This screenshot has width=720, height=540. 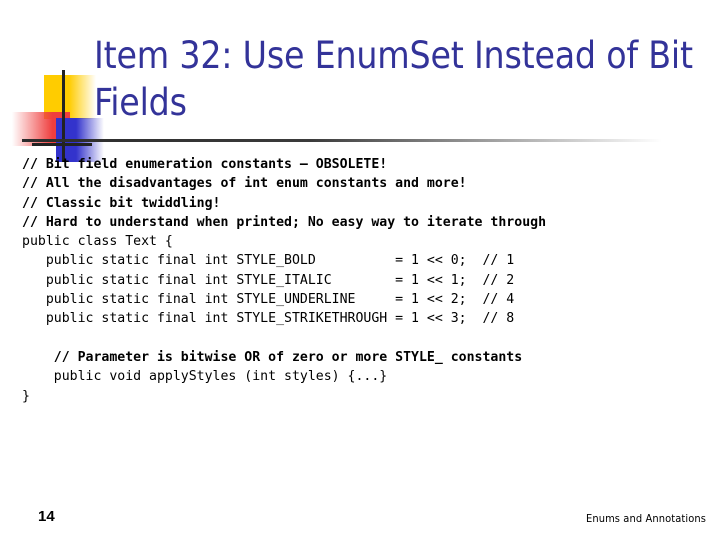 What do you see at coordinates (121, 203) in the screenshot?
I see `code-comment-line: // Classic bit twiddling!` at bounding box center [121, 203].